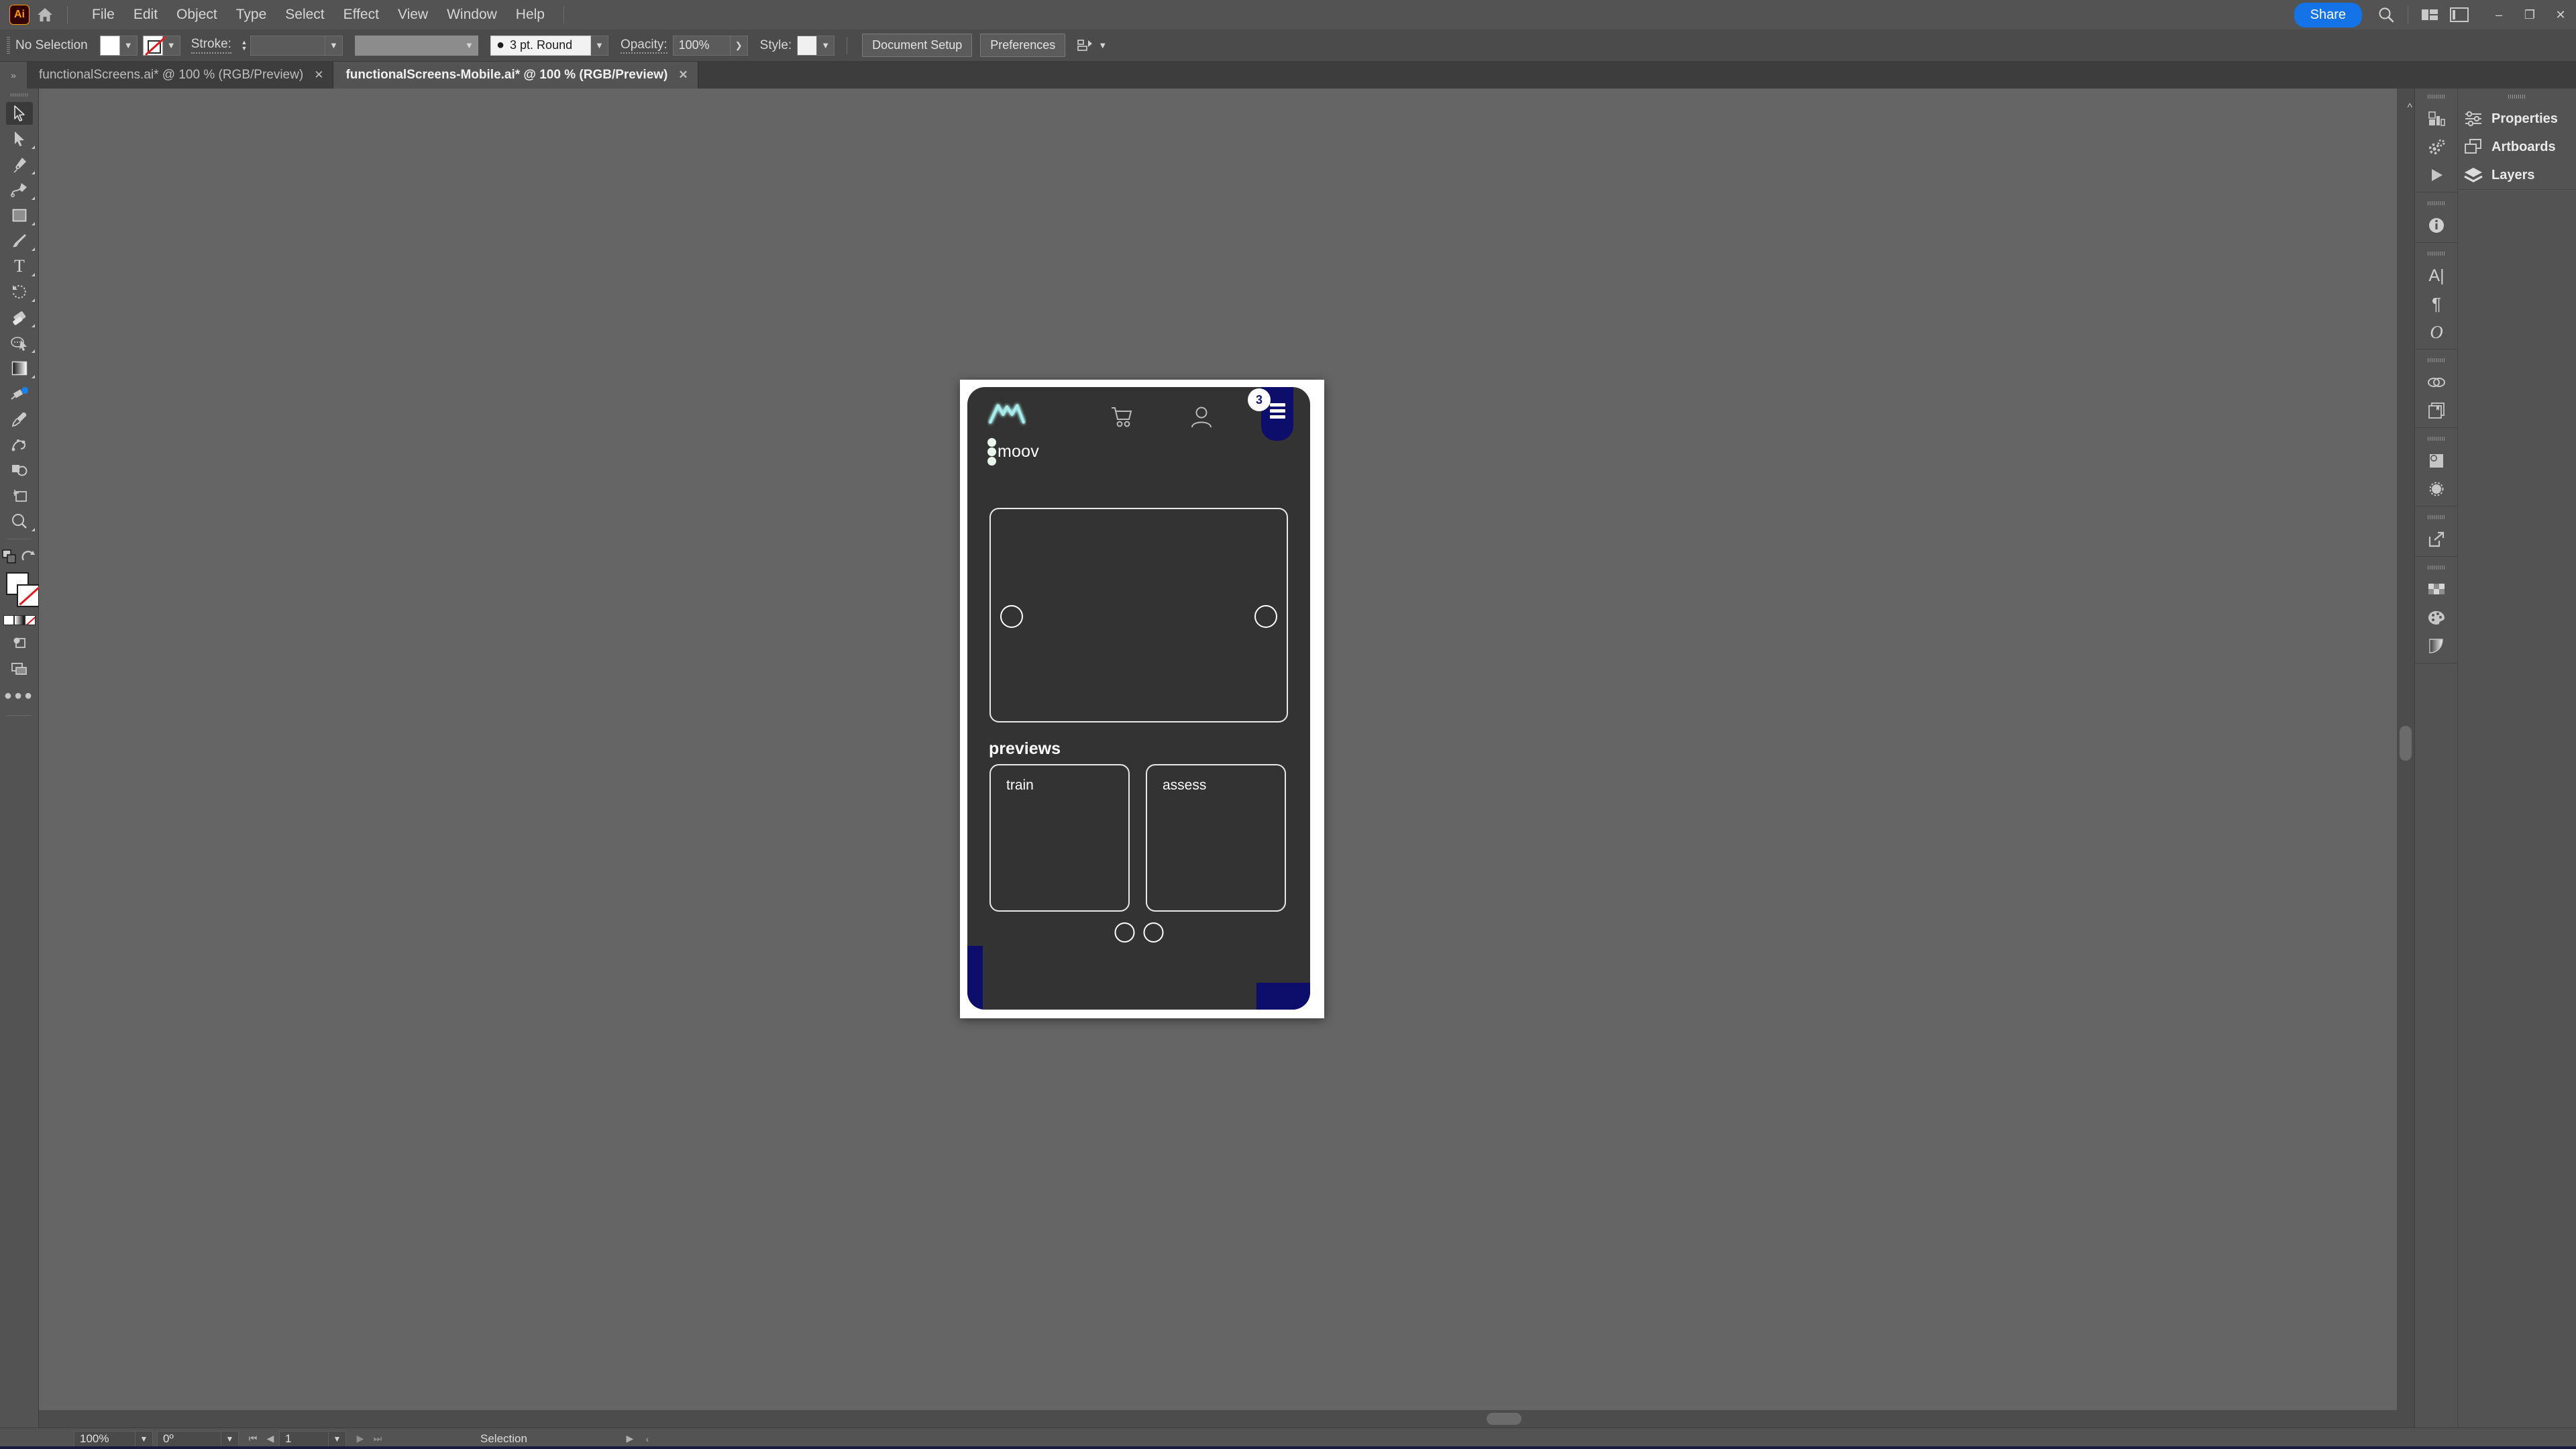 This screenshot has width=2576, height=1449. What do you see at coordinates (540, 45) in the screenshot?
I see `brush-definition-field: ● 3 pt. Round` at bounding box center [540, 45].